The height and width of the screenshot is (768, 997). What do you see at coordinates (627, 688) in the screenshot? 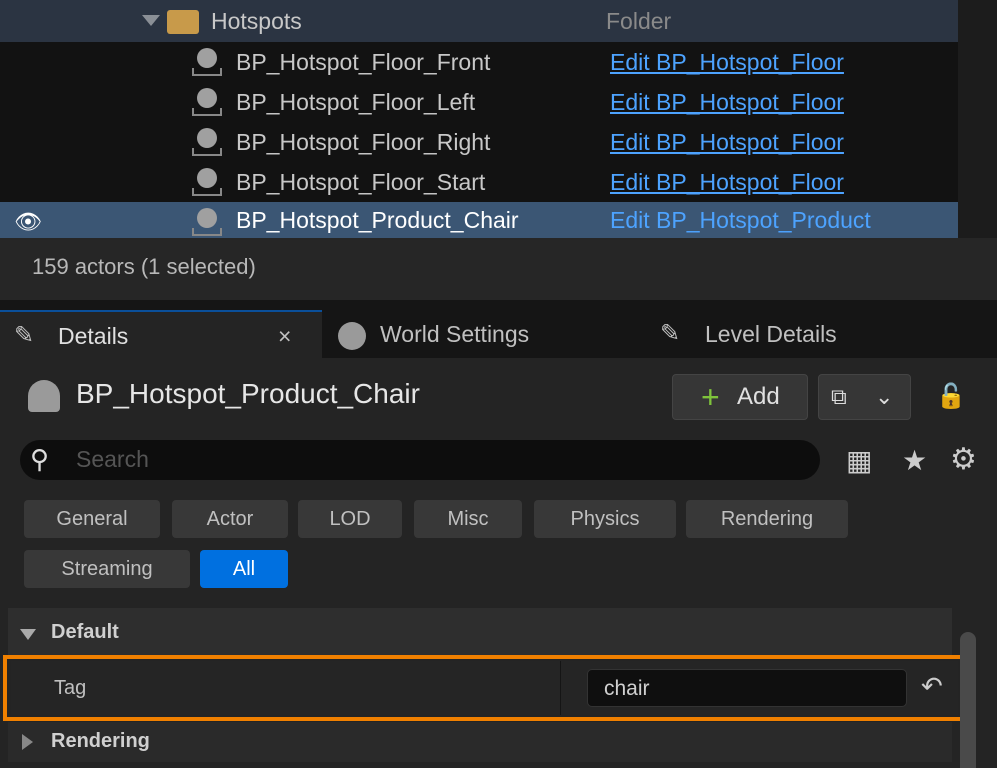
I see `tag-value: chair` at bounding box center [627, 688].